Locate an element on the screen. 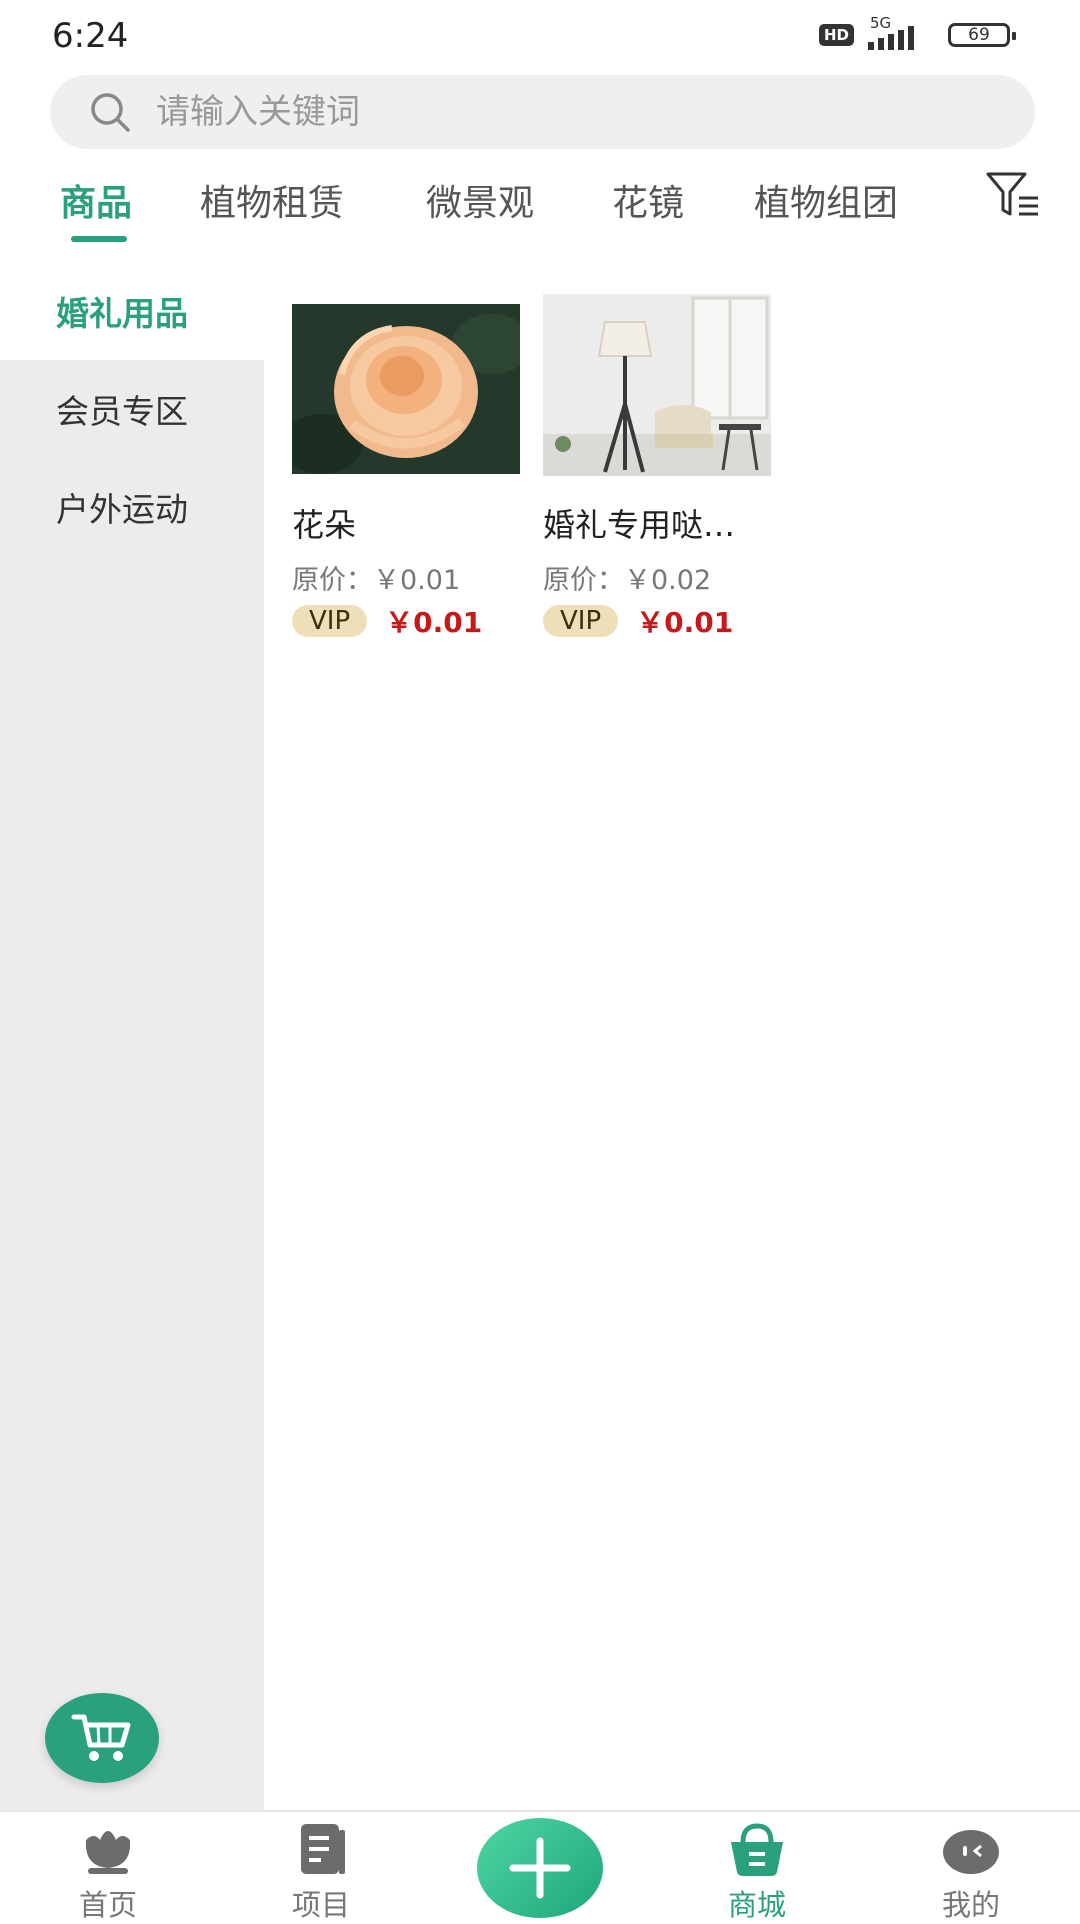  tab-plant-group: 植物组团 is located at coordinates (826, 200).